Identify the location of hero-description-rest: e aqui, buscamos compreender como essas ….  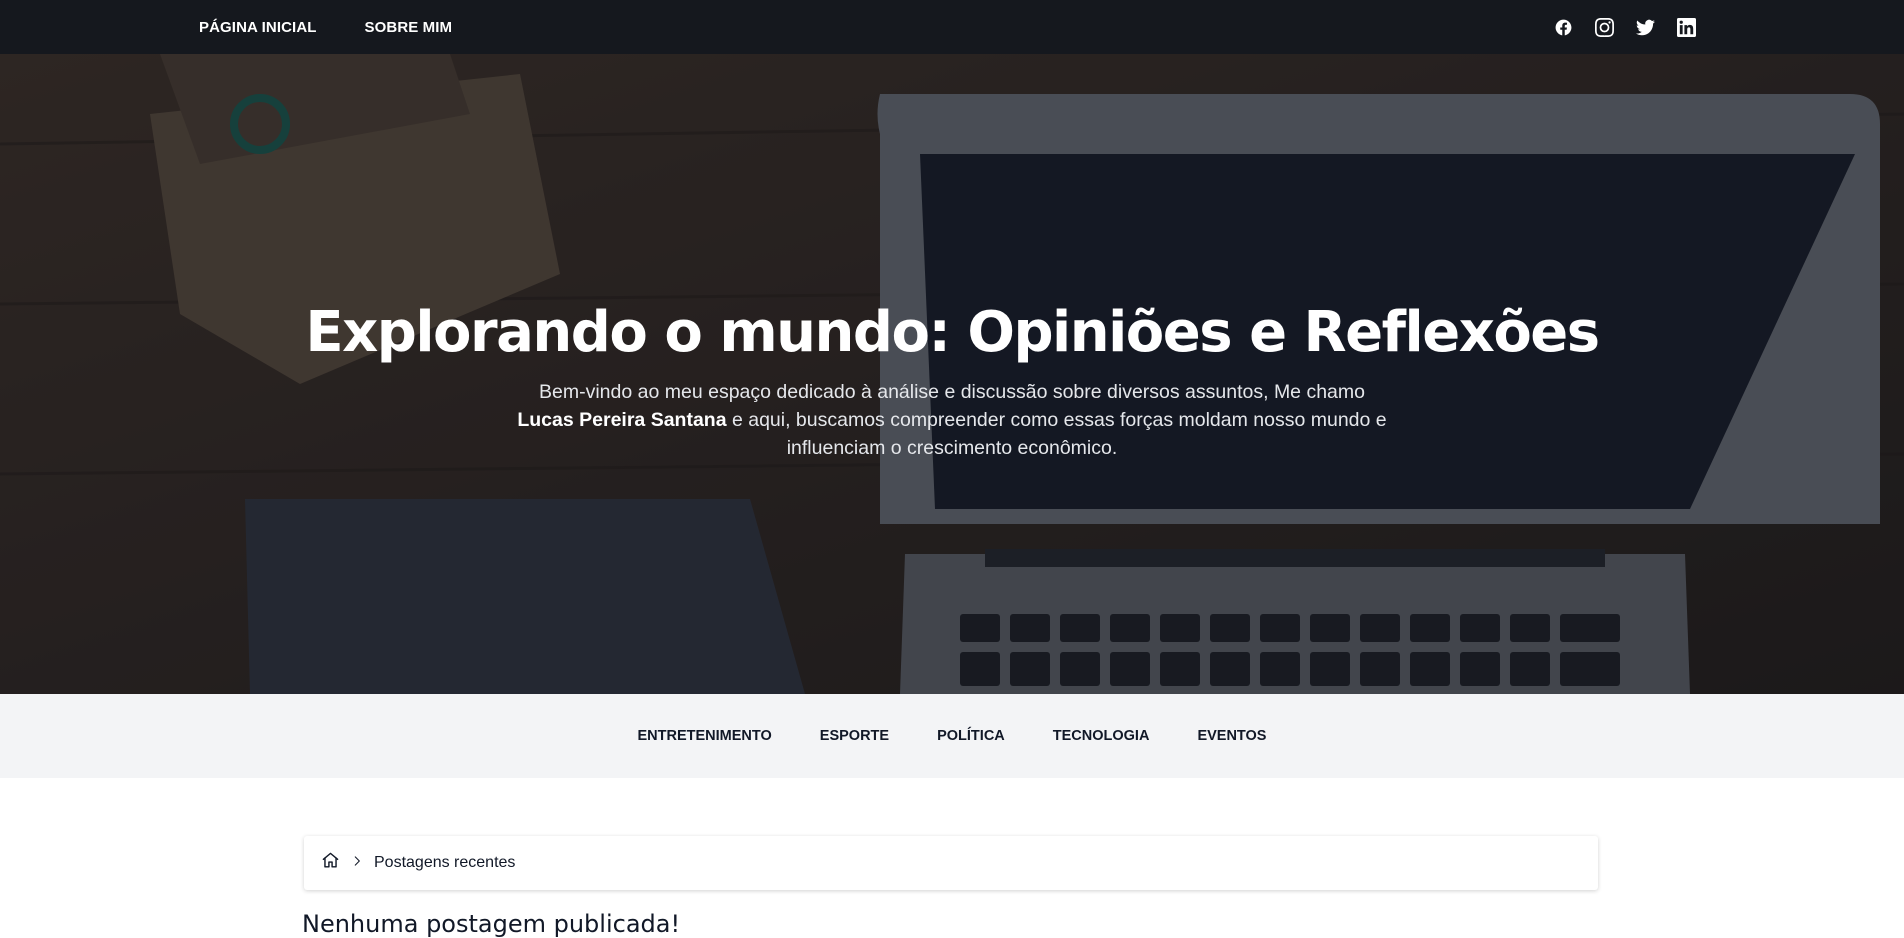
(1056, 434).